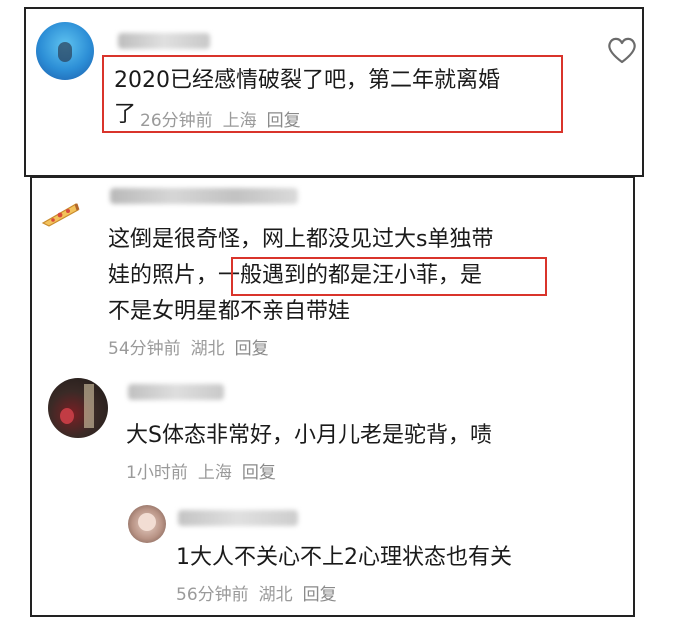  Describe the element at coordinates (344, 557) in the screenshot. I see `reply-text: 1大人不关心不上2心理状态也有关` at that location.